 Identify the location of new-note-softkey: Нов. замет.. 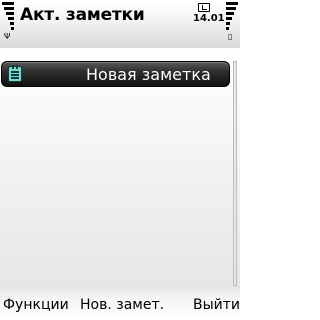
(122, 305).